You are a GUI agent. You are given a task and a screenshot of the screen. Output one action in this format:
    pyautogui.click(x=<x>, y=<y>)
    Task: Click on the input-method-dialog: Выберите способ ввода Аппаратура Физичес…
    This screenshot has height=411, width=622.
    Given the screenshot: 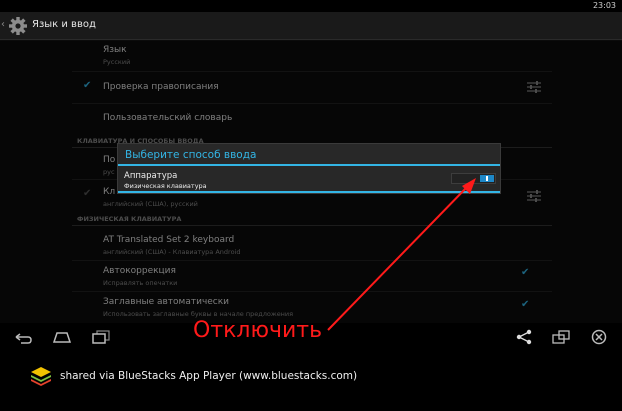 What is the action you would take?
    pyautogui.click(x=309, y=168)
    